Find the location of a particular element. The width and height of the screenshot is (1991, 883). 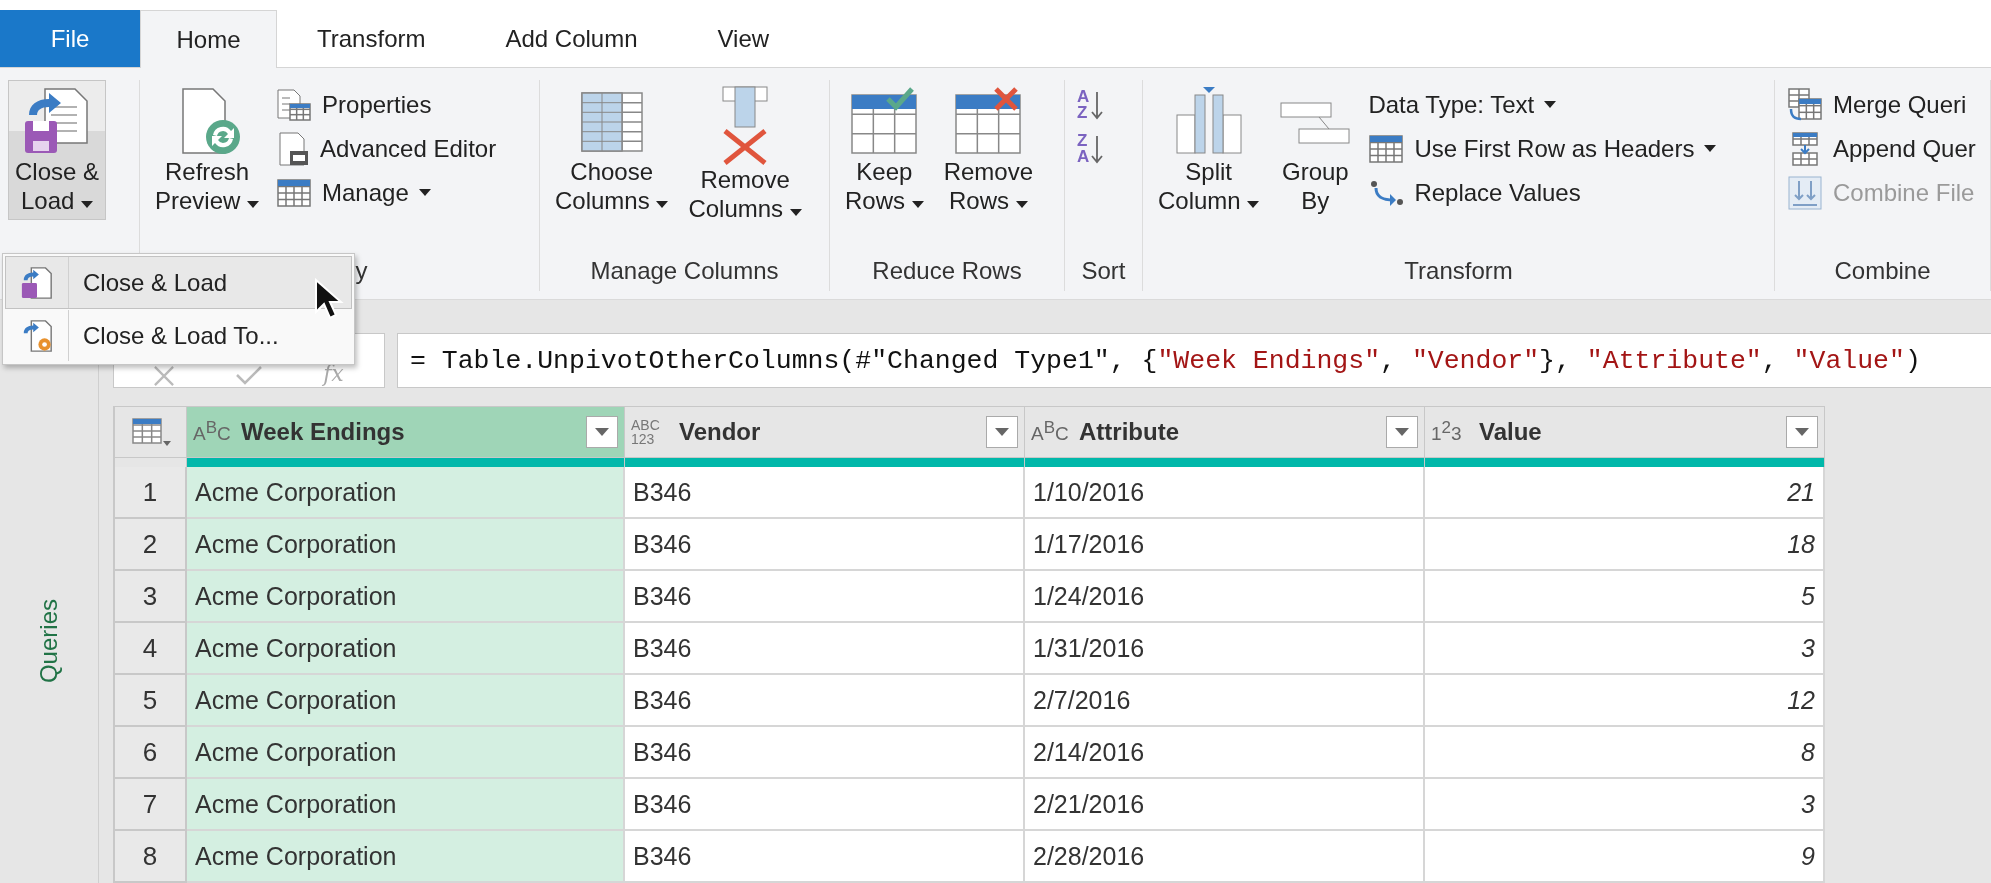

group-label: Reduce Rows is located at coordinates (947, 270).